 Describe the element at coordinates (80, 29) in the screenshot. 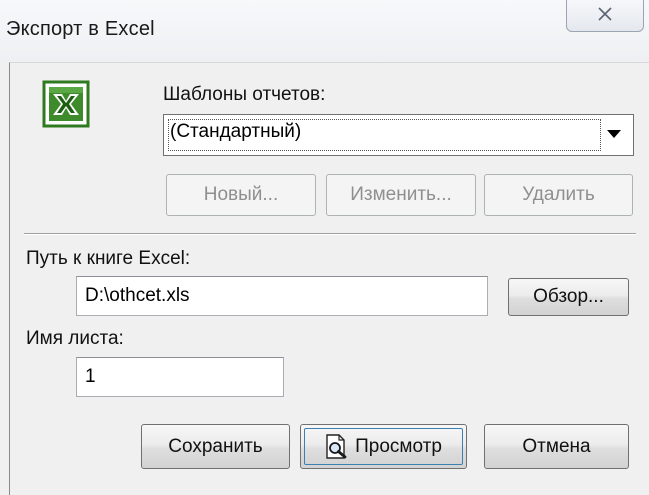

I see `window-title: Экспорт в Excel` at that location.